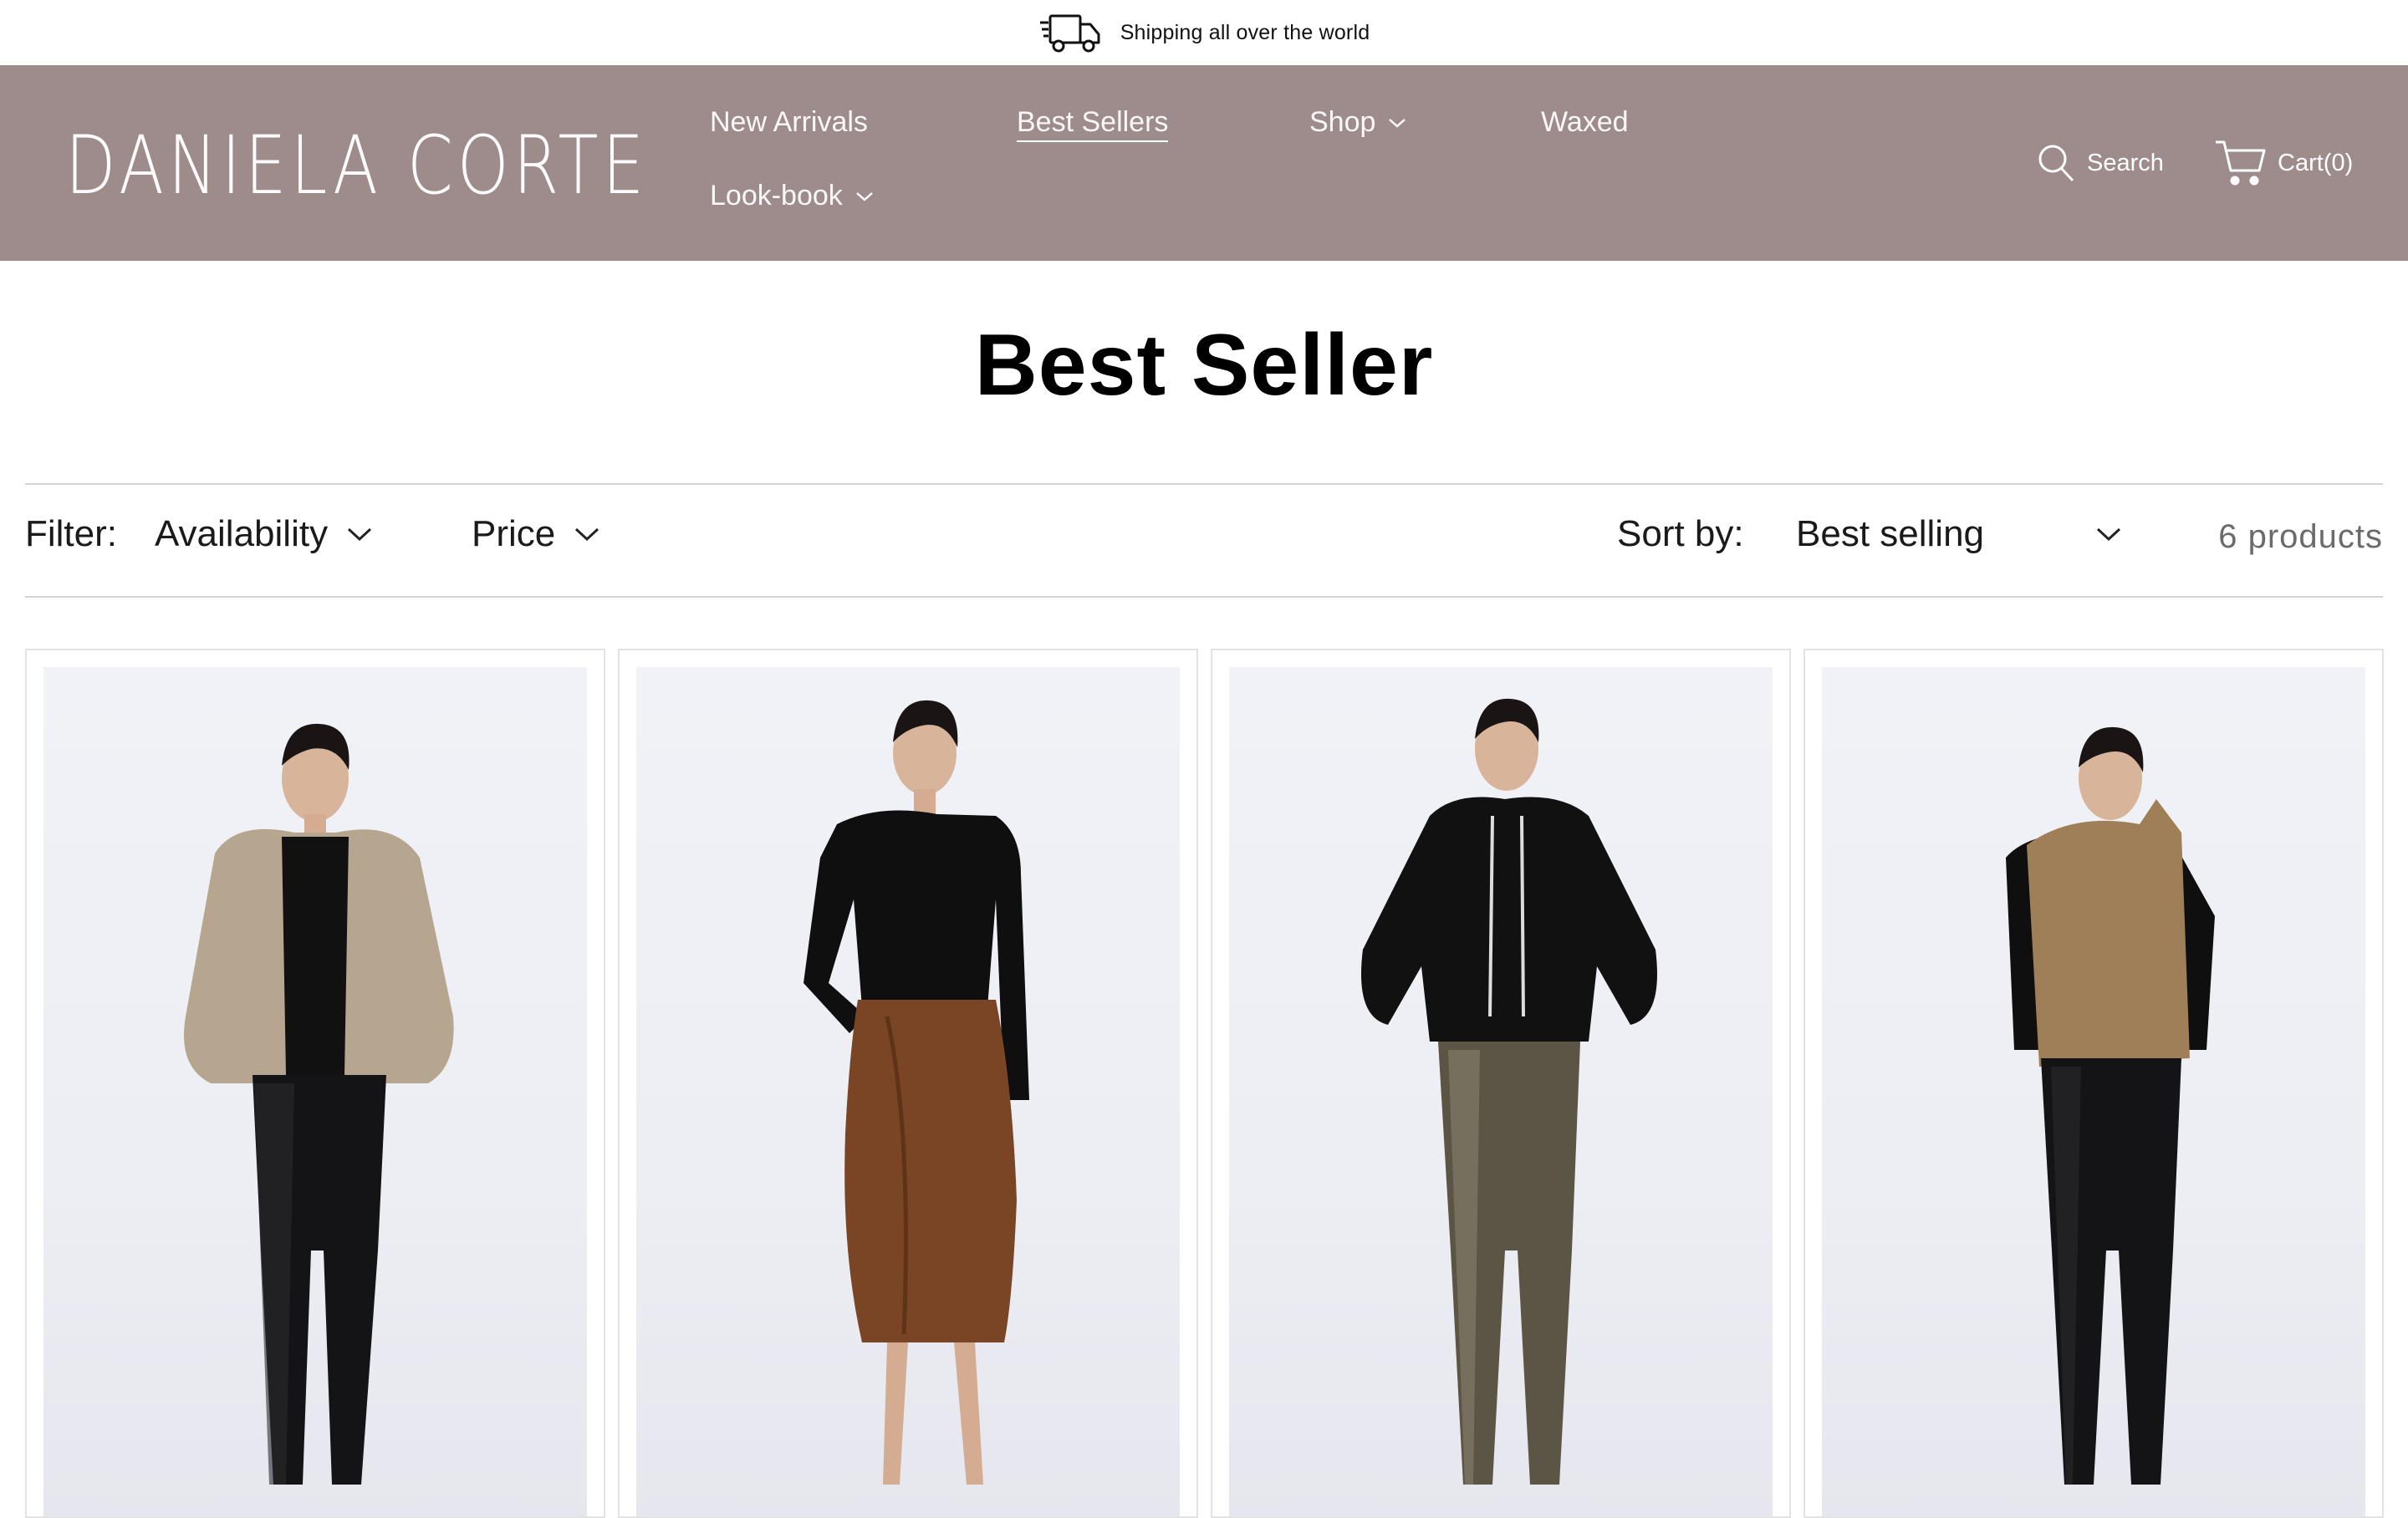 The image size is (2408, 1518). I want to click on sort-label: Sort by:, so click(1680, 534).